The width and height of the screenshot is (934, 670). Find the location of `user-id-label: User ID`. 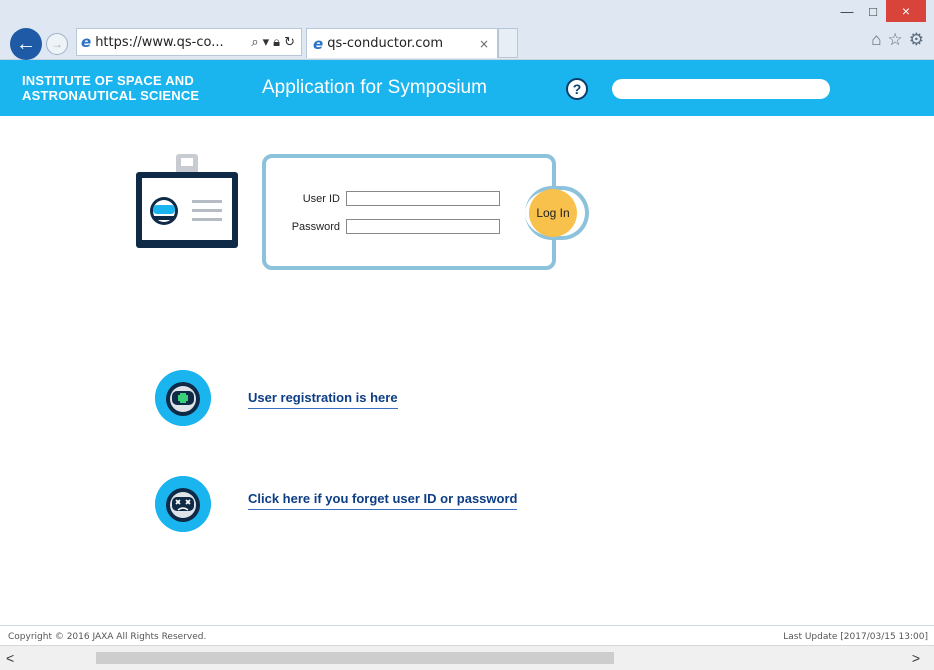

user-id-label: User ID is located at coordinates (321, 198).